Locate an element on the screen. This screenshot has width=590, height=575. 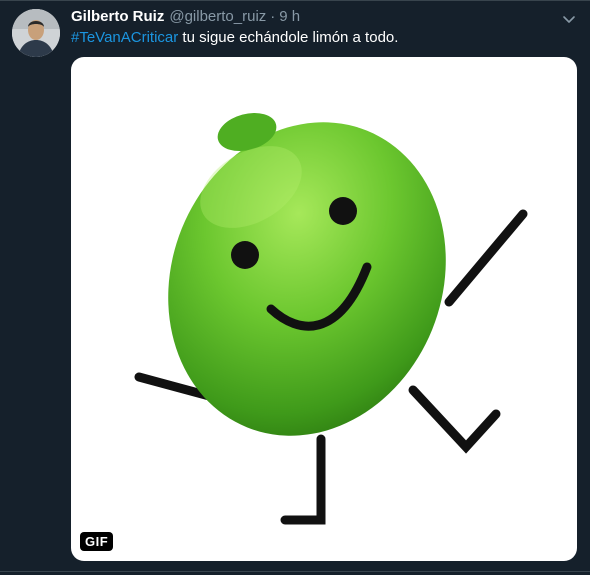
avatar-image is located at coordinates (36, 33).